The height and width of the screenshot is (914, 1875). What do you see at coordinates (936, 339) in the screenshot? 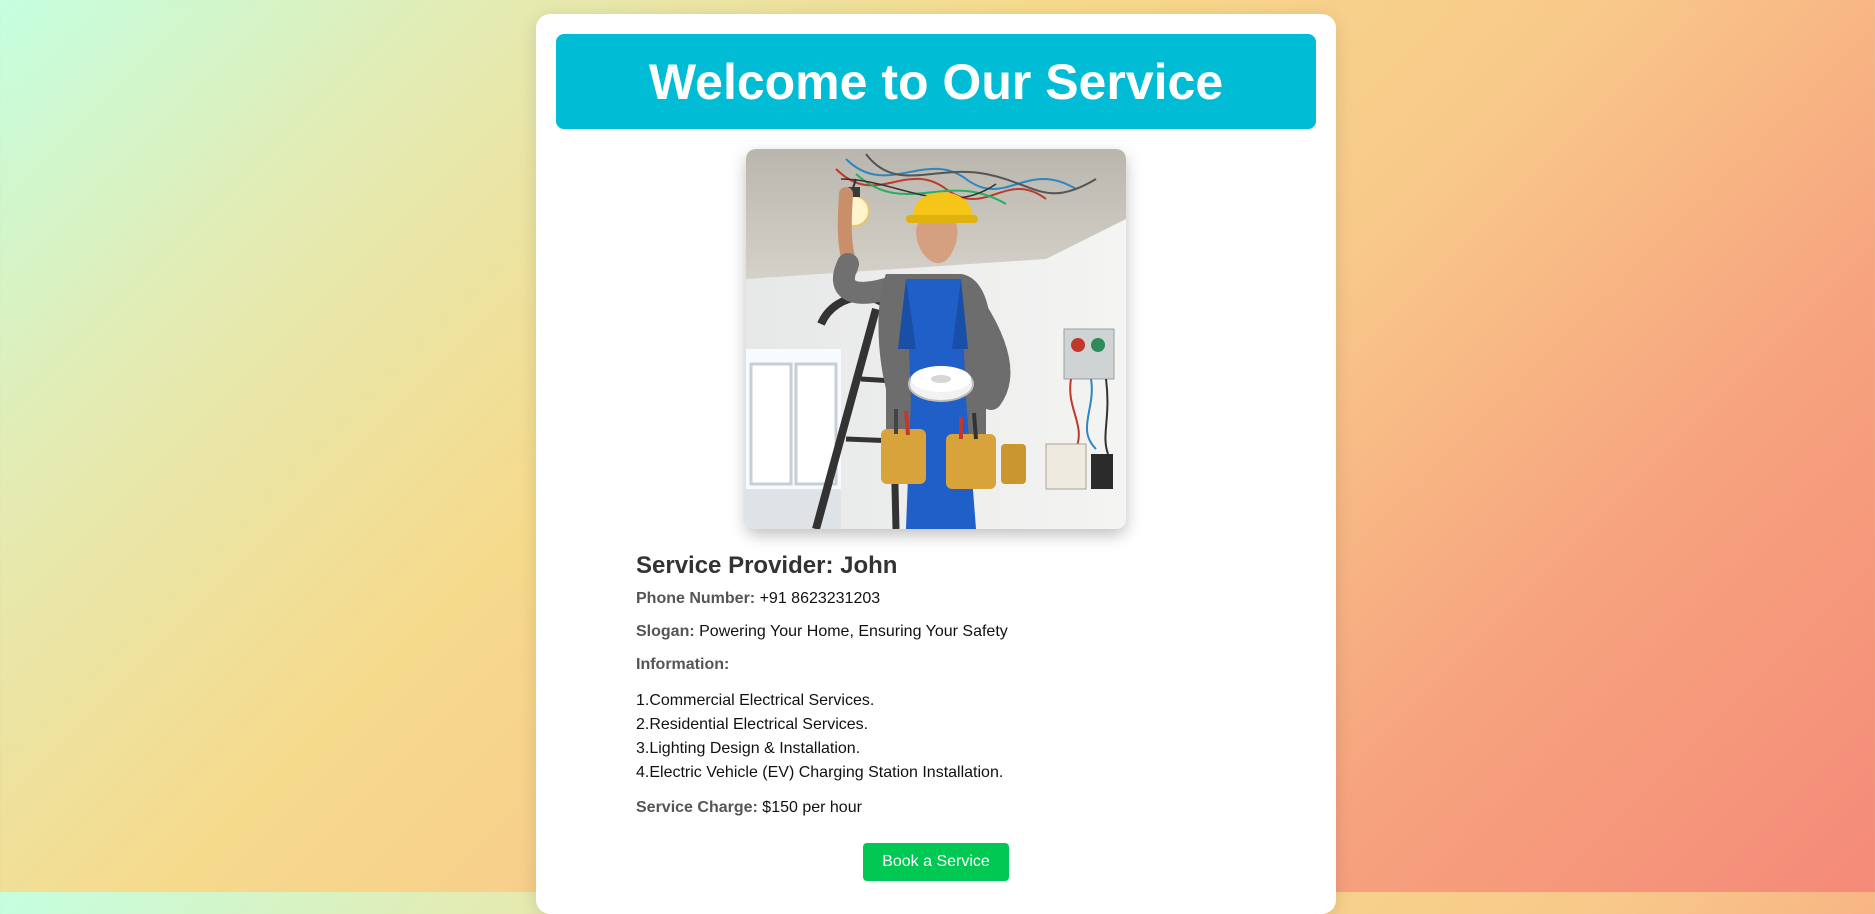
I see `electrician-photo` at bounding box center [936, 339].